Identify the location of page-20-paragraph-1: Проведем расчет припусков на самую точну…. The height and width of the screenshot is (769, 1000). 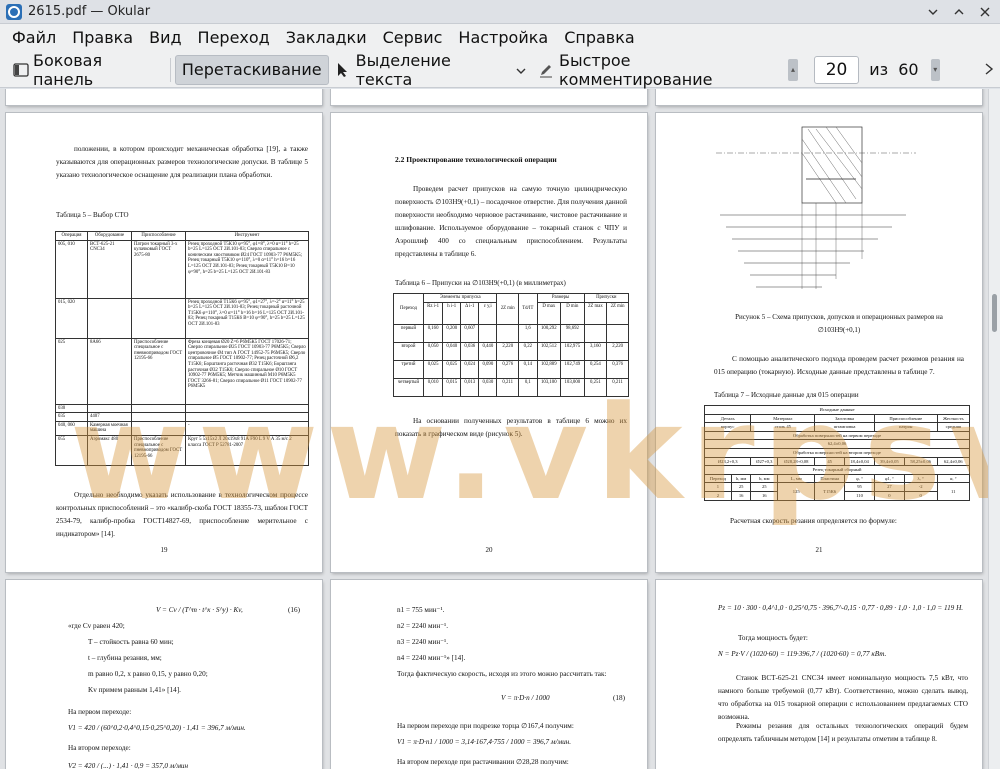
(511, 221).